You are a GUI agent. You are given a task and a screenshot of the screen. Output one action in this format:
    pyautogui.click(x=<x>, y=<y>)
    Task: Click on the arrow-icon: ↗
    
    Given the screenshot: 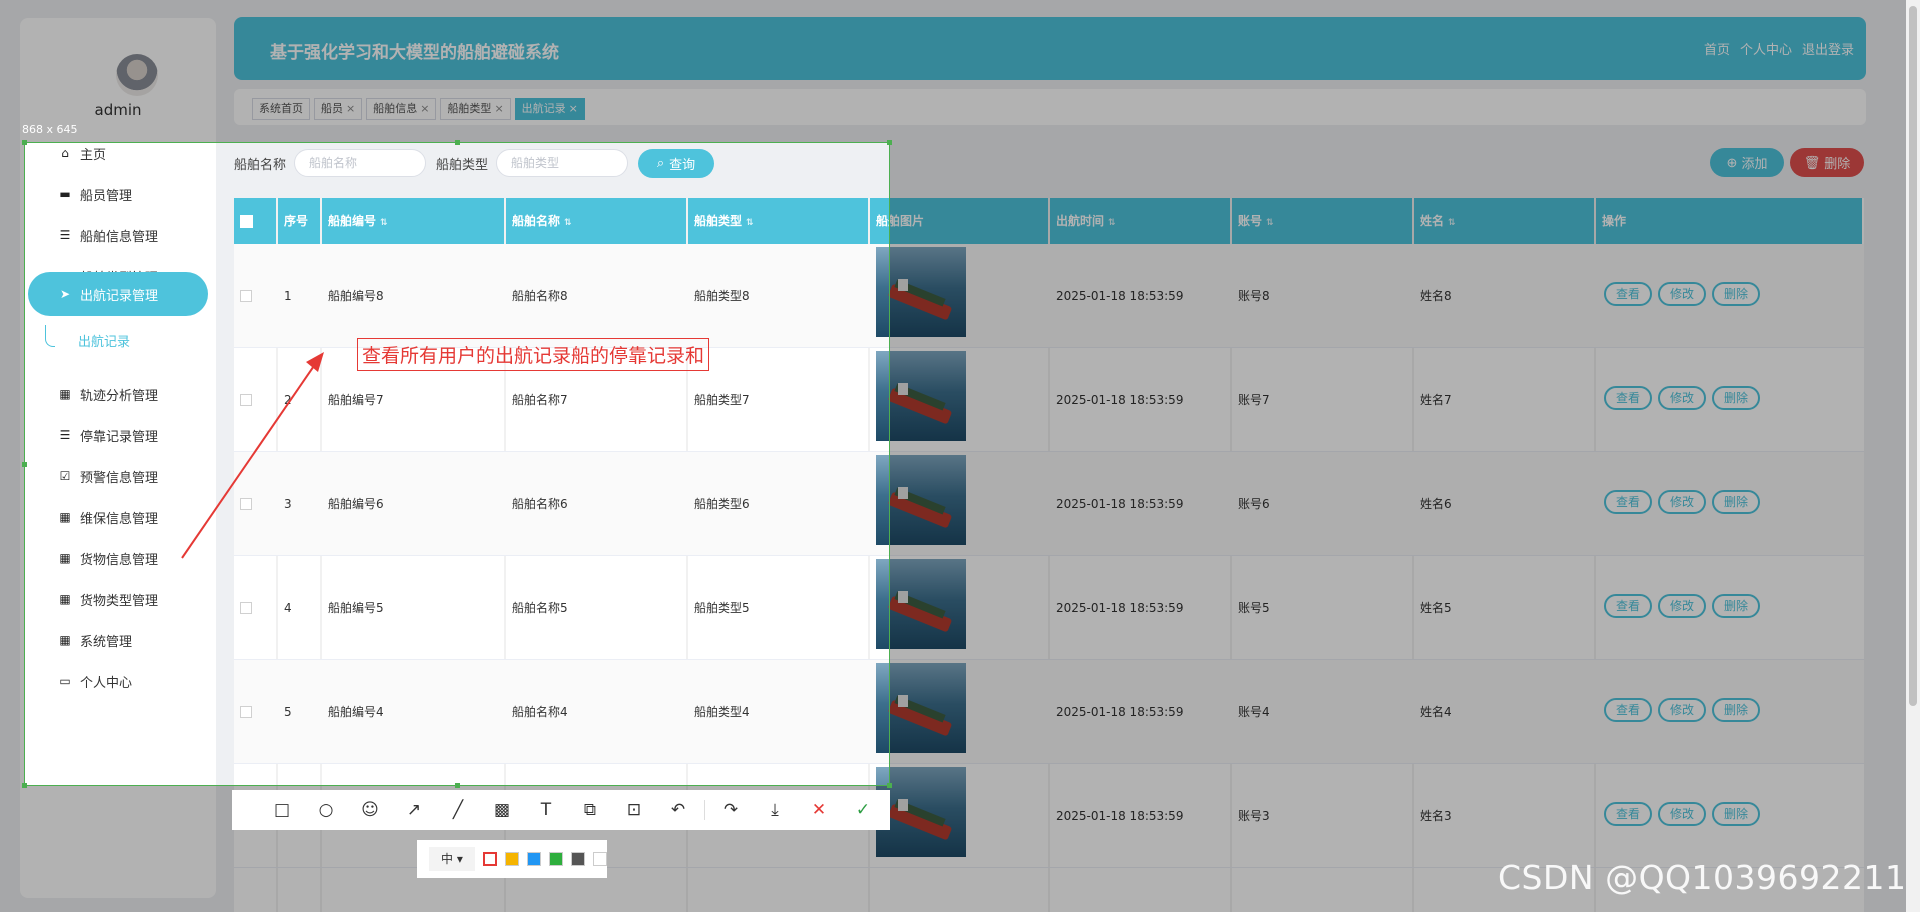 What is the action you would take?
    pyautogui.click(x=414, y=810)
    